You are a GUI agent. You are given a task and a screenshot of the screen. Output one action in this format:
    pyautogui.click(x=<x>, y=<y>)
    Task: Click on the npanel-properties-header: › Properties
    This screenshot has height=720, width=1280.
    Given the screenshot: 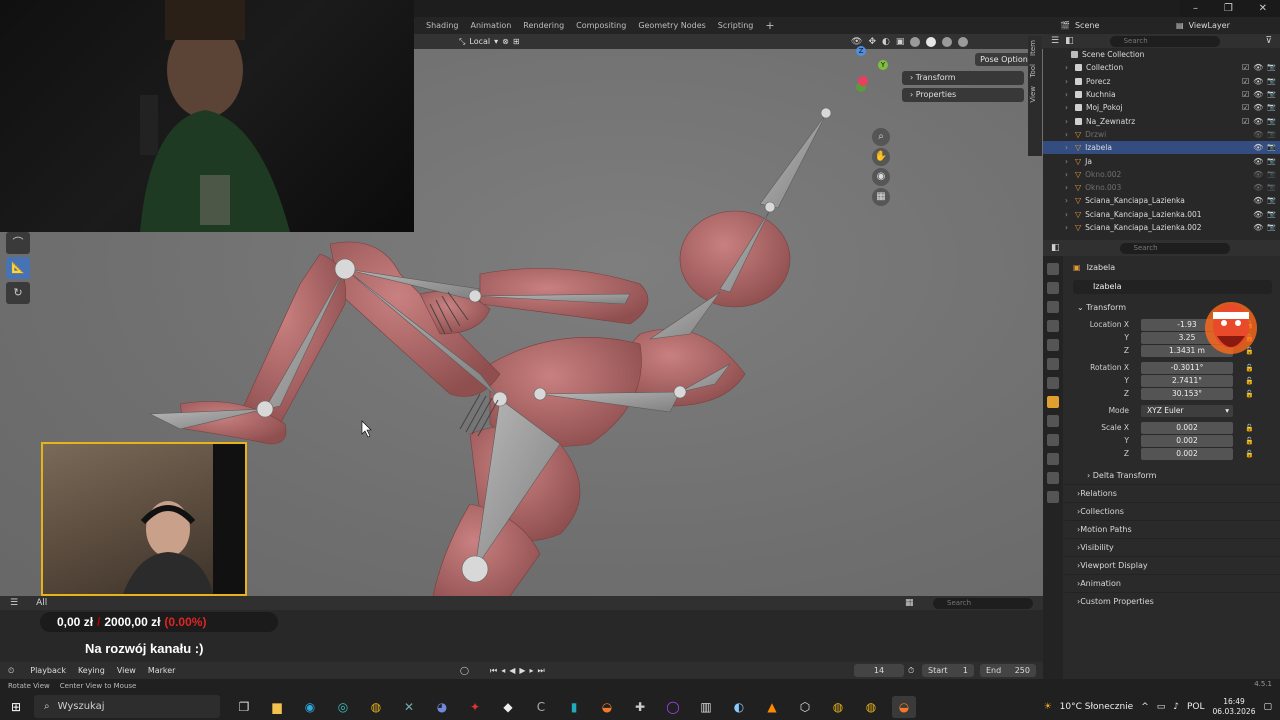 What is the action you would take?
    pyautogui.click(x=963, y=95)
    